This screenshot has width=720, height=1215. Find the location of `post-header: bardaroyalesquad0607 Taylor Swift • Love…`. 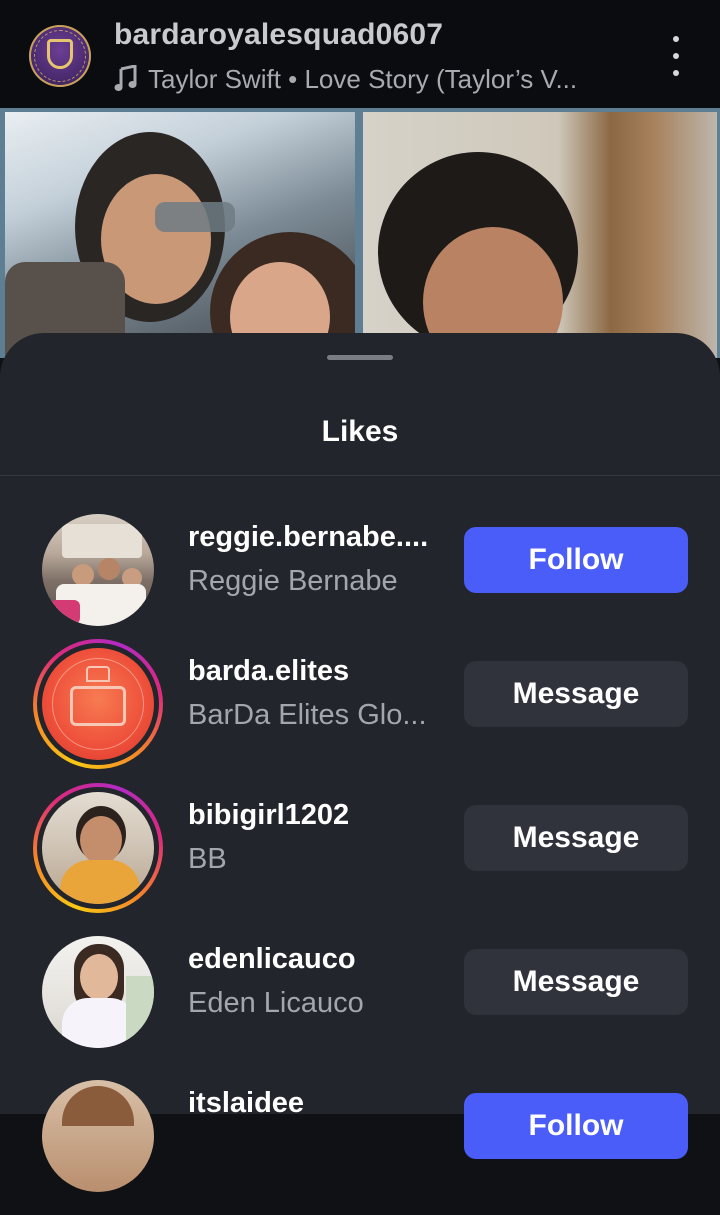

post-header: bardaroyalesquad0607 Taylor Swift • Love… is located at coordinates (360, 54).